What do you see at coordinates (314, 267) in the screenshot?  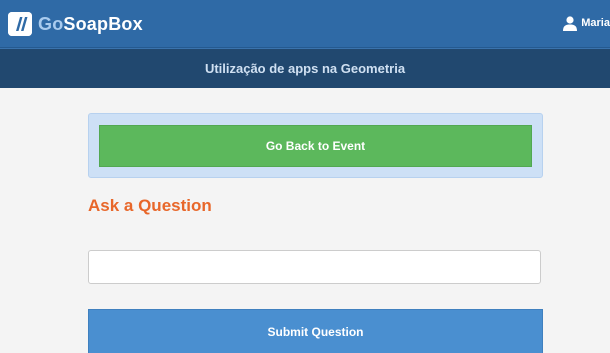 I see `question-input` at bounding box center [314, 267].